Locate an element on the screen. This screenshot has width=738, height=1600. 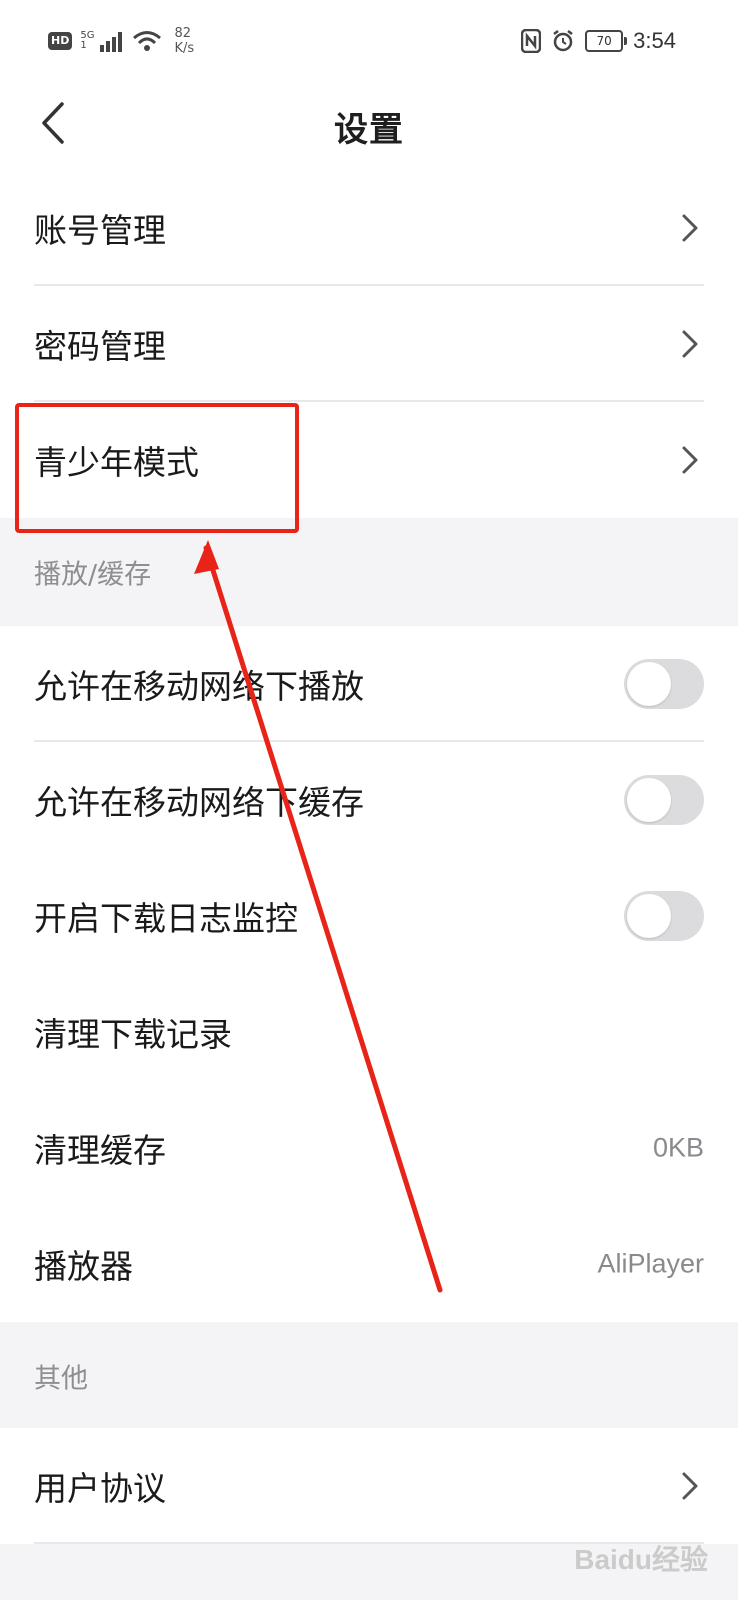
settings-row-user-agreement: 用户协议 is located at coordinates (369, 1486).